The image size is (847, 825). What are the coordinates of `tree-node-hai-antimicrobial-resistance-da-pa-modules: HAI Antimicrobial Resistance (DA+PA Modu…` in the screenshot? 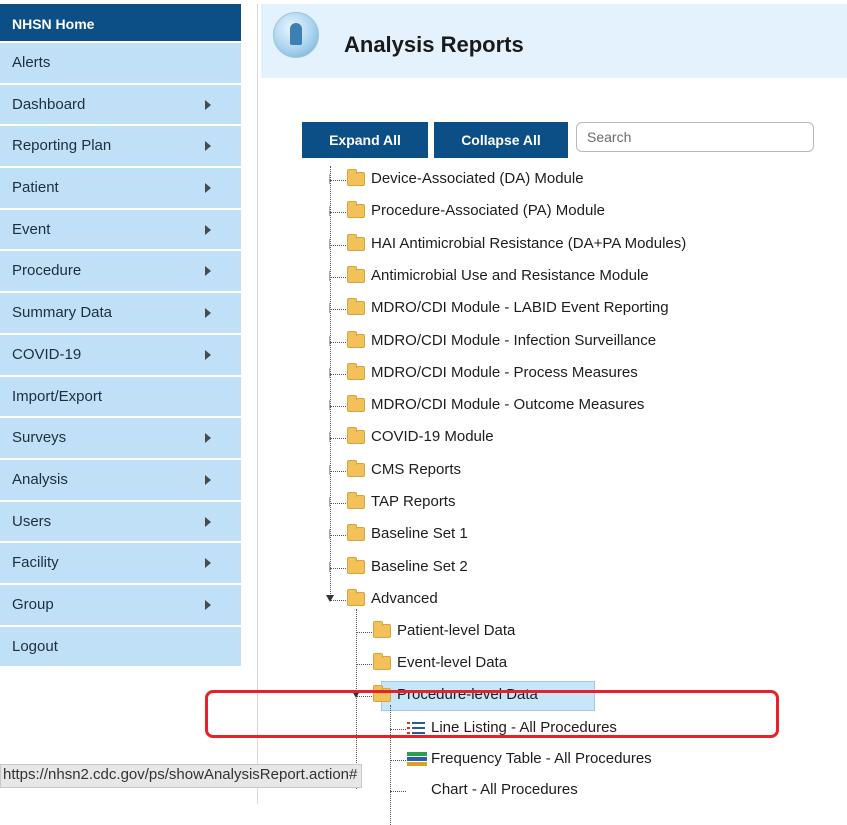 It's located at (540, 244).